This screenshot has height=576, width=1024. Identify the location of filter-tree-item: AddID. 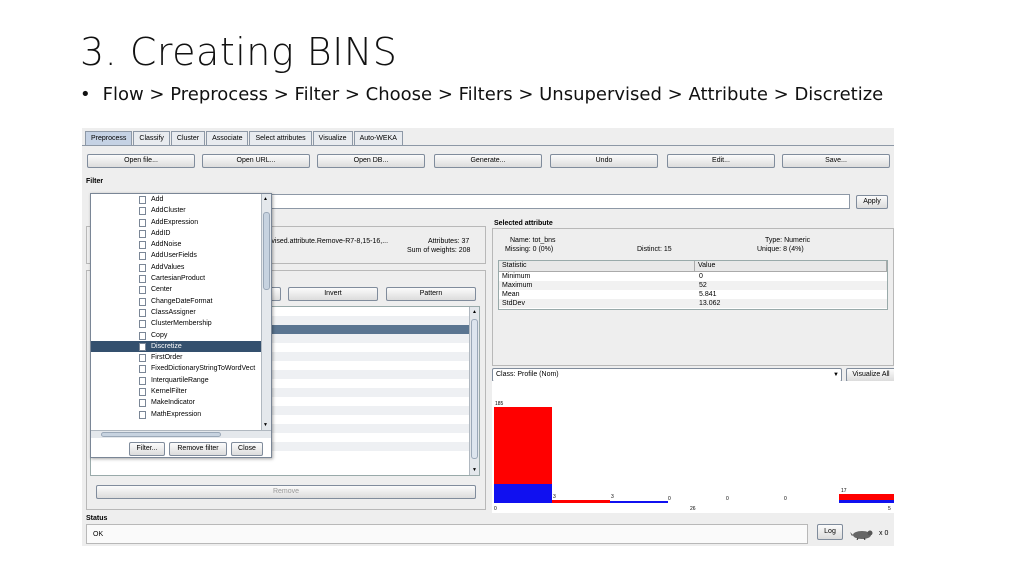
(176, 233).